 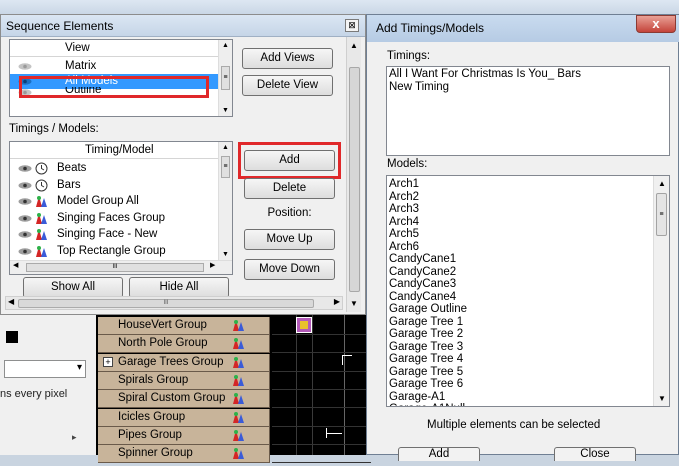 What do you see at coordinates (289, 188) in the screenshot?
I see `delete-button: Delete` at bounding box center [289, 188].